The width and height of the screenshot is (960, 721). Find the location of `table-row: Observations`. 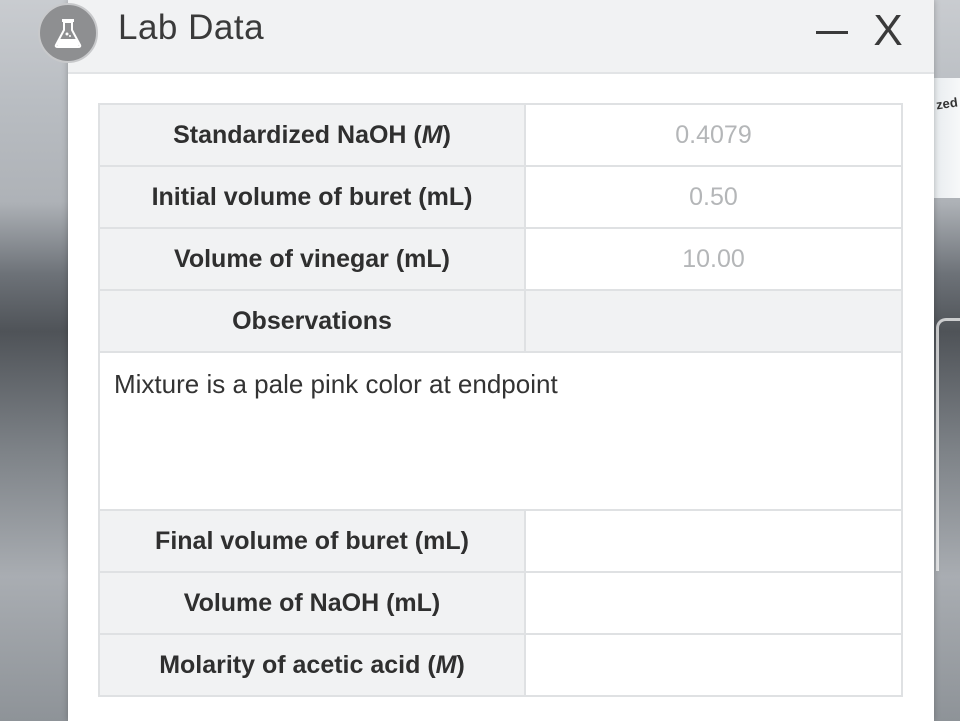

table-row: Observations is located at coordinates (500, 321).